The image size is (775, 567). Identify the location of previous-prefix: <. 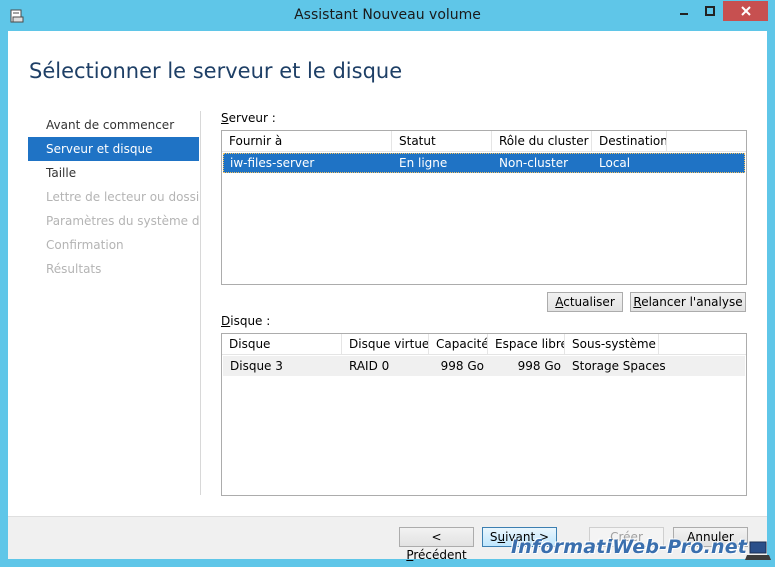
(436, 537).